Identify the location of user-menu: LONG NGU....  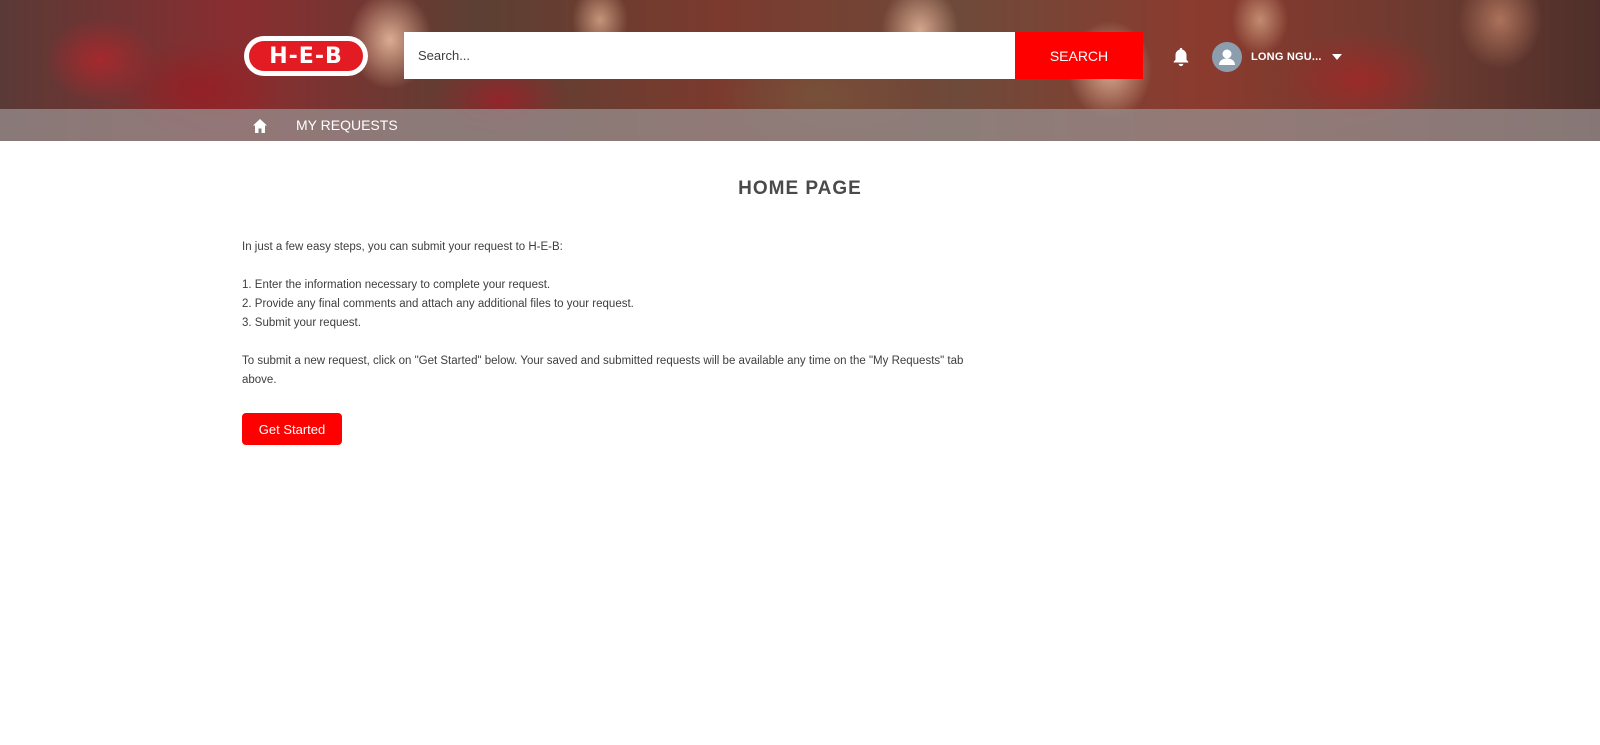
(1277, 57).